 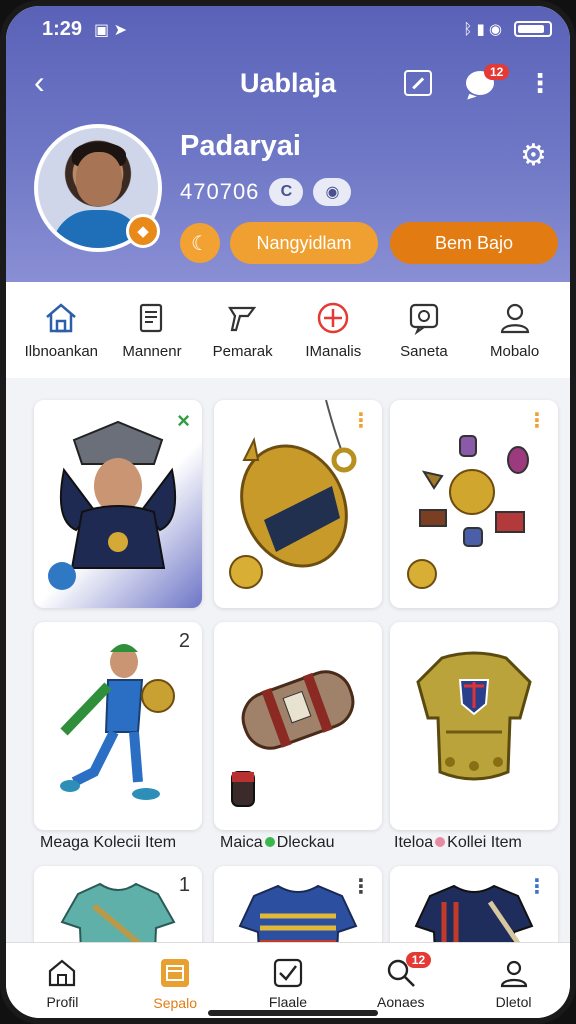 What do you see at coordinates (293, 1013) in the screenshot?
I see `home-indicator` at bounding box center [293, 1013].